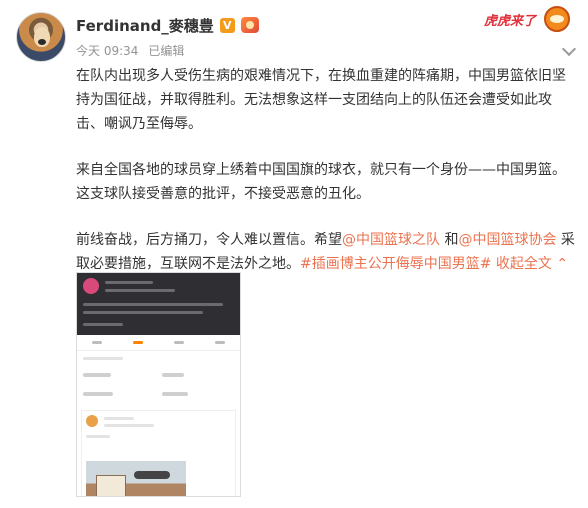 Image resolution: width=588 pixels, height=508 pixels. What do you see at coordinates (510, 21) in the screenshot?
I see `sticker-text: 虎虎来了` at bounding box center [510, 21].